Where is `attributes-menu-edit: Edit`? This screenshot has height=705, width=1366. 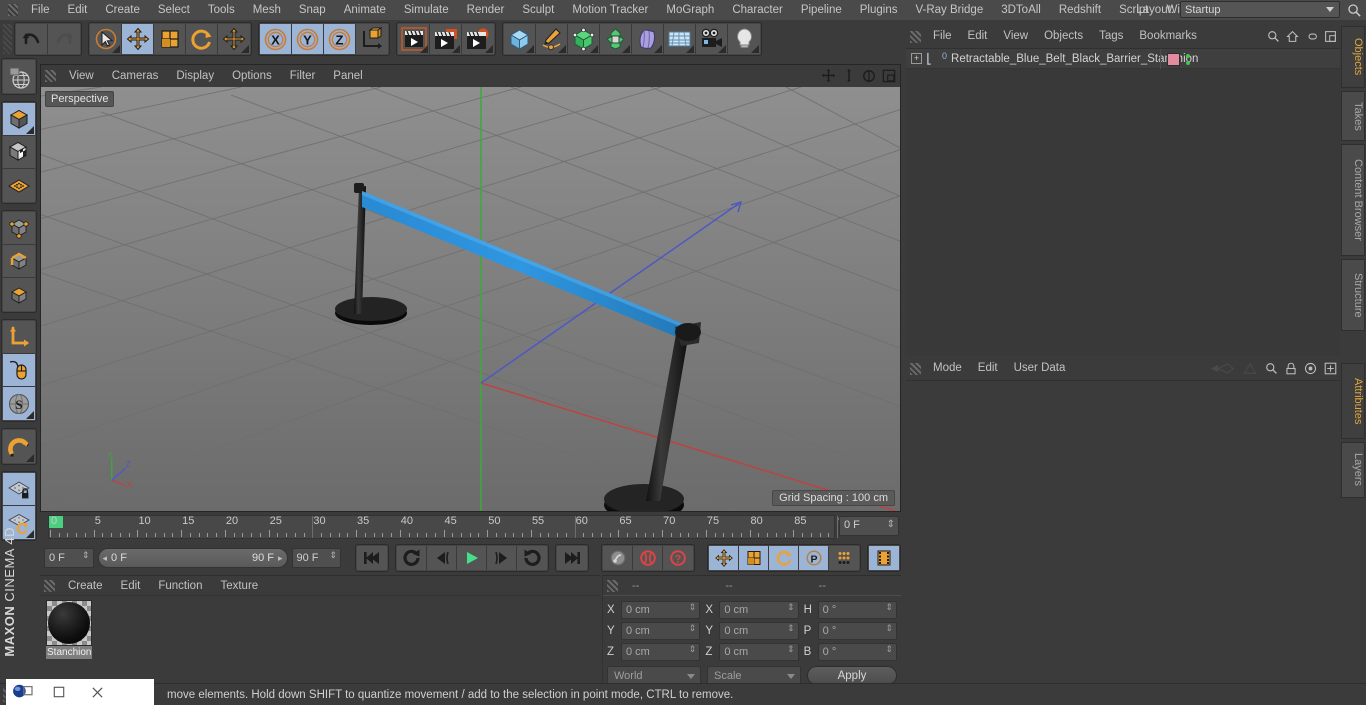
attributes-menu-edit: Edit is located at coordinates (988, 368).